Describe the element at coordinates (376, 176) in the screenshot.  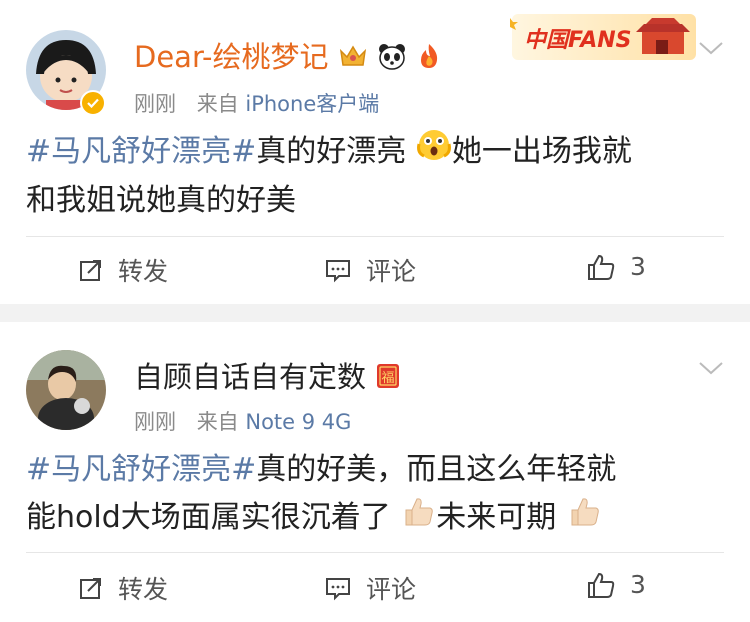
I see `post-content: #马凡舒好漂亮#真的好漂亮 她一出场我就 和我姐说她真的好美` at that location.